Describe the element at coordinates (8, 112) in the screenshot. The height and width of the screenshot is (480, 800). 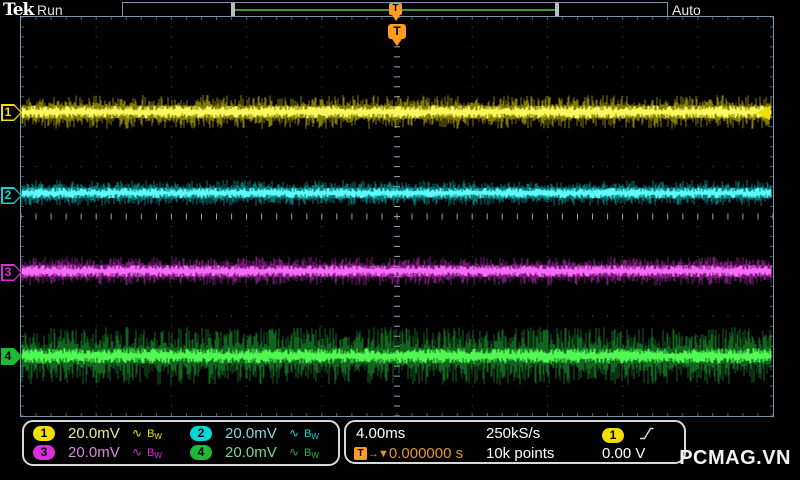
I see `channel-1-marker-label: 1` at that location.